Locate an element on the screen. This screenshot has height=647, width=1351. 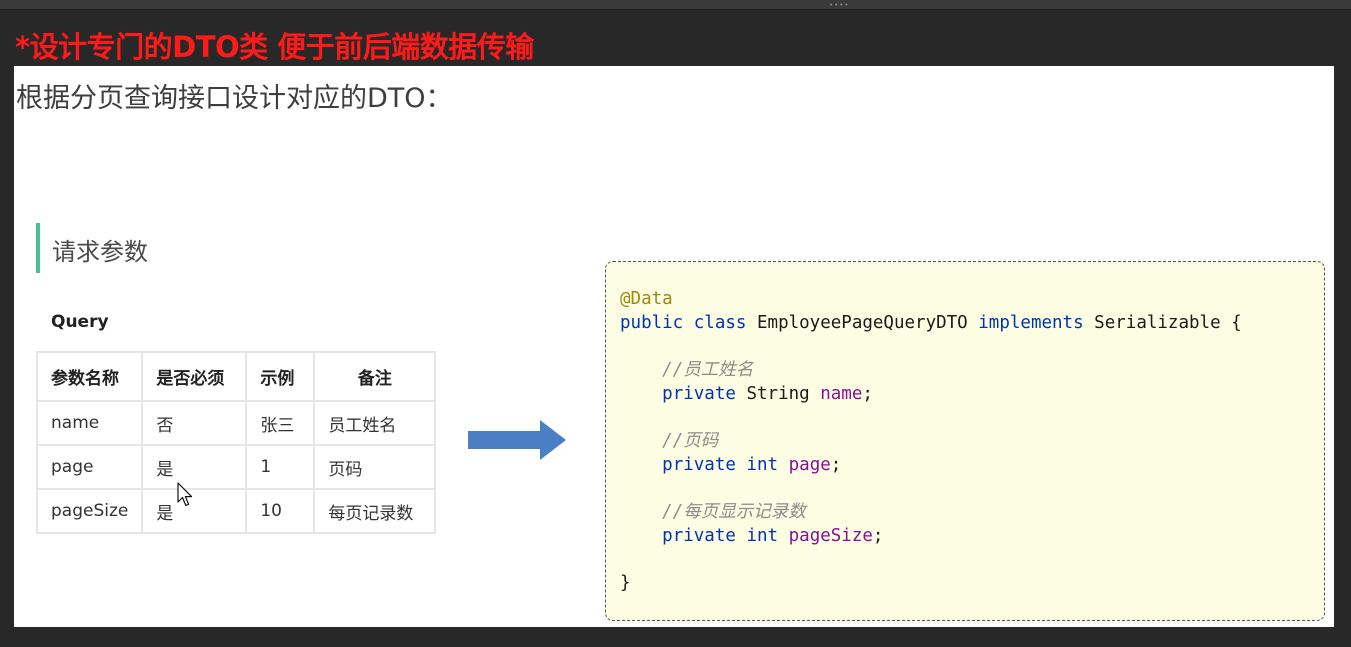
table-row: pageSize 是 10 每页记录数 is located at coordinates (236, 511).